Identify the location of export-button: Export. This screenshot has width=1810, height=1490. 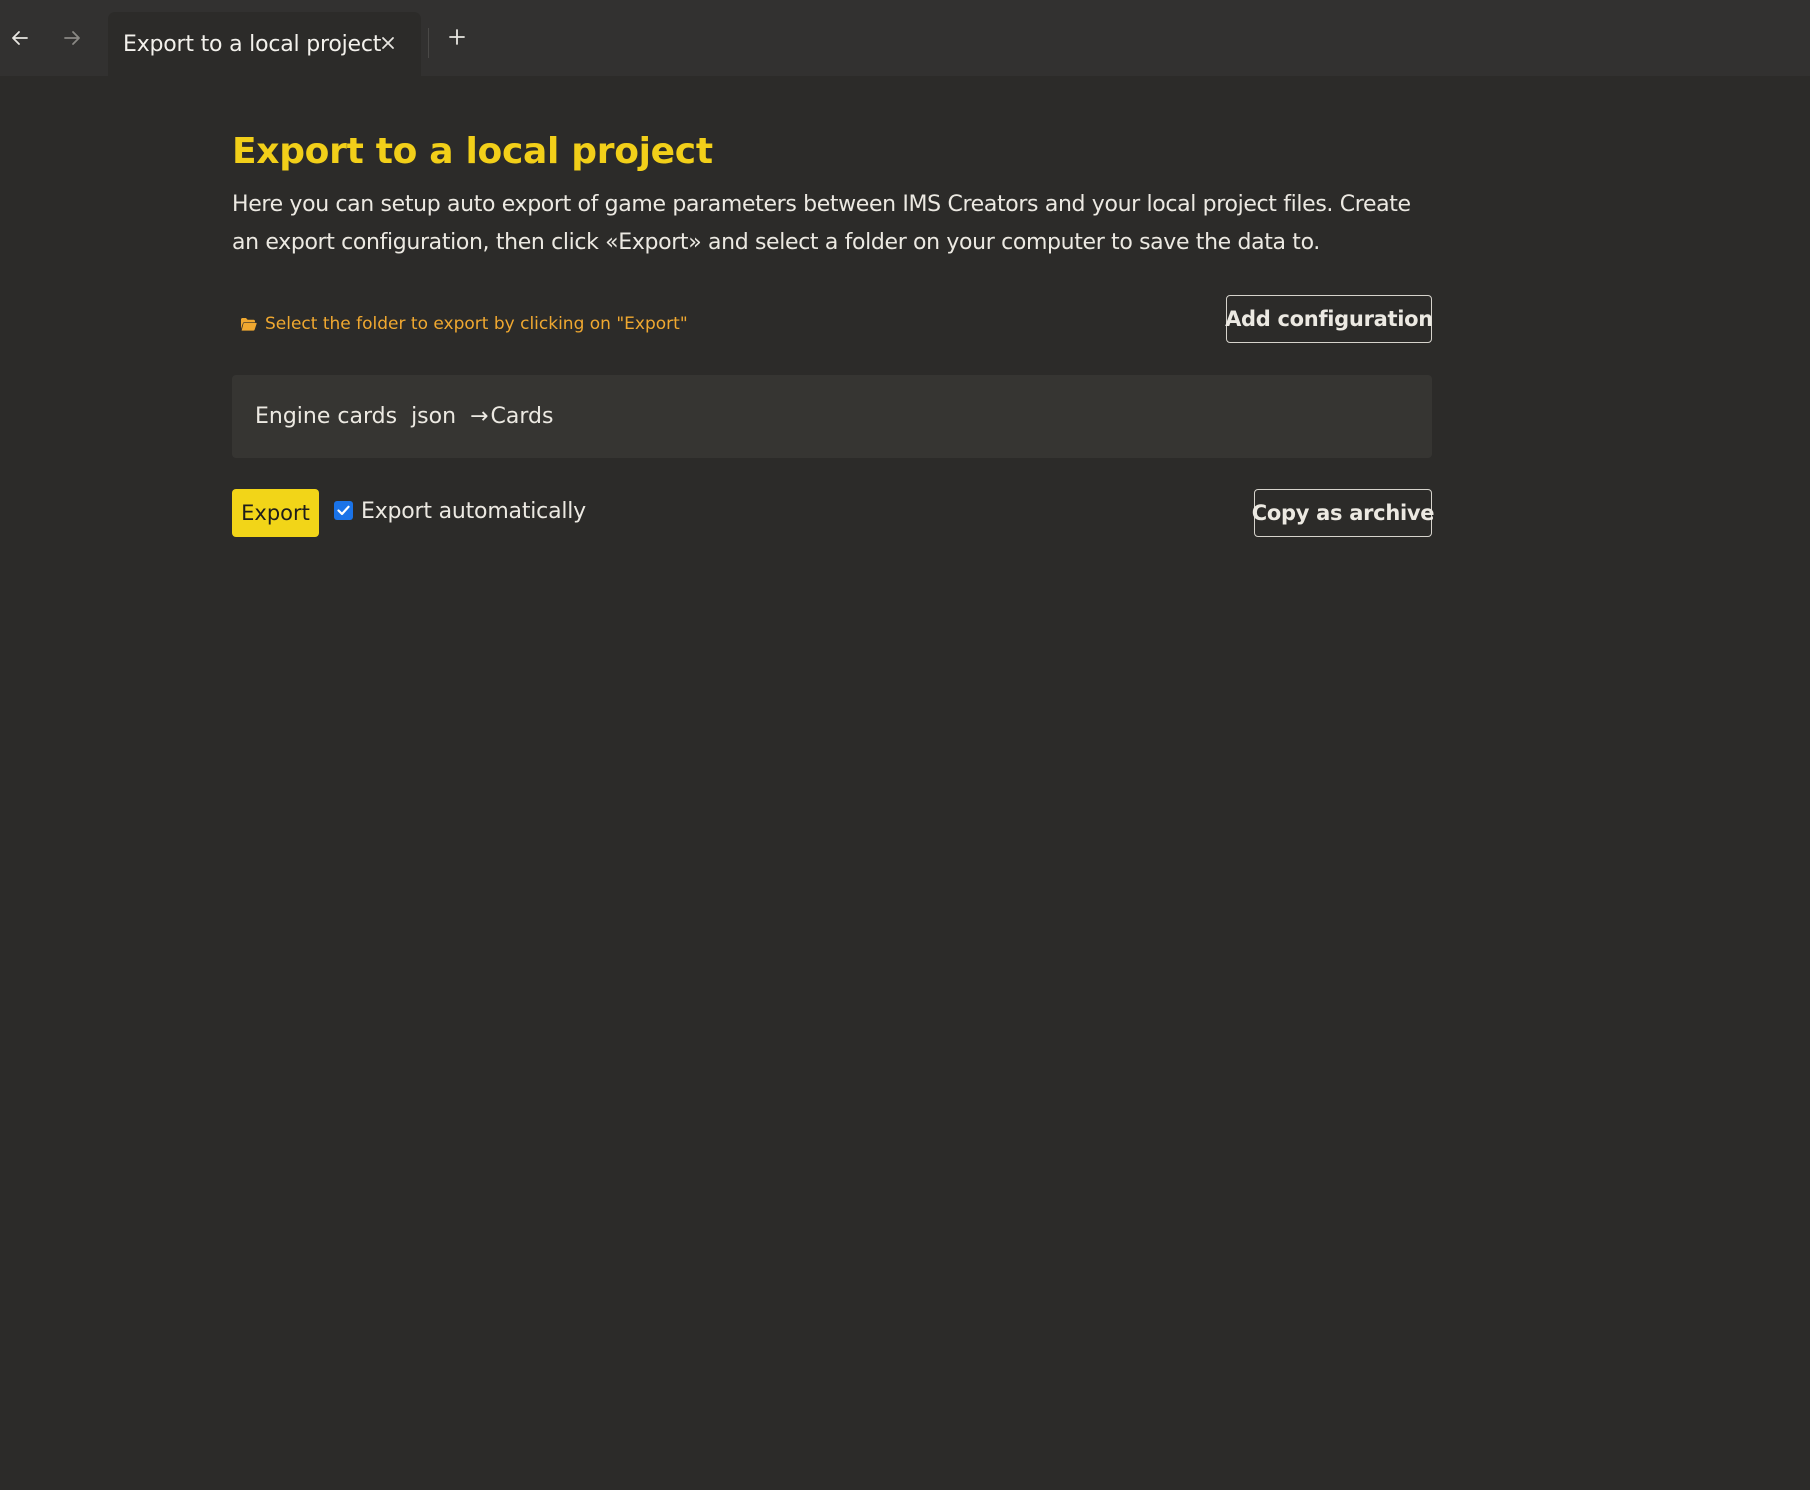
(275, 513).